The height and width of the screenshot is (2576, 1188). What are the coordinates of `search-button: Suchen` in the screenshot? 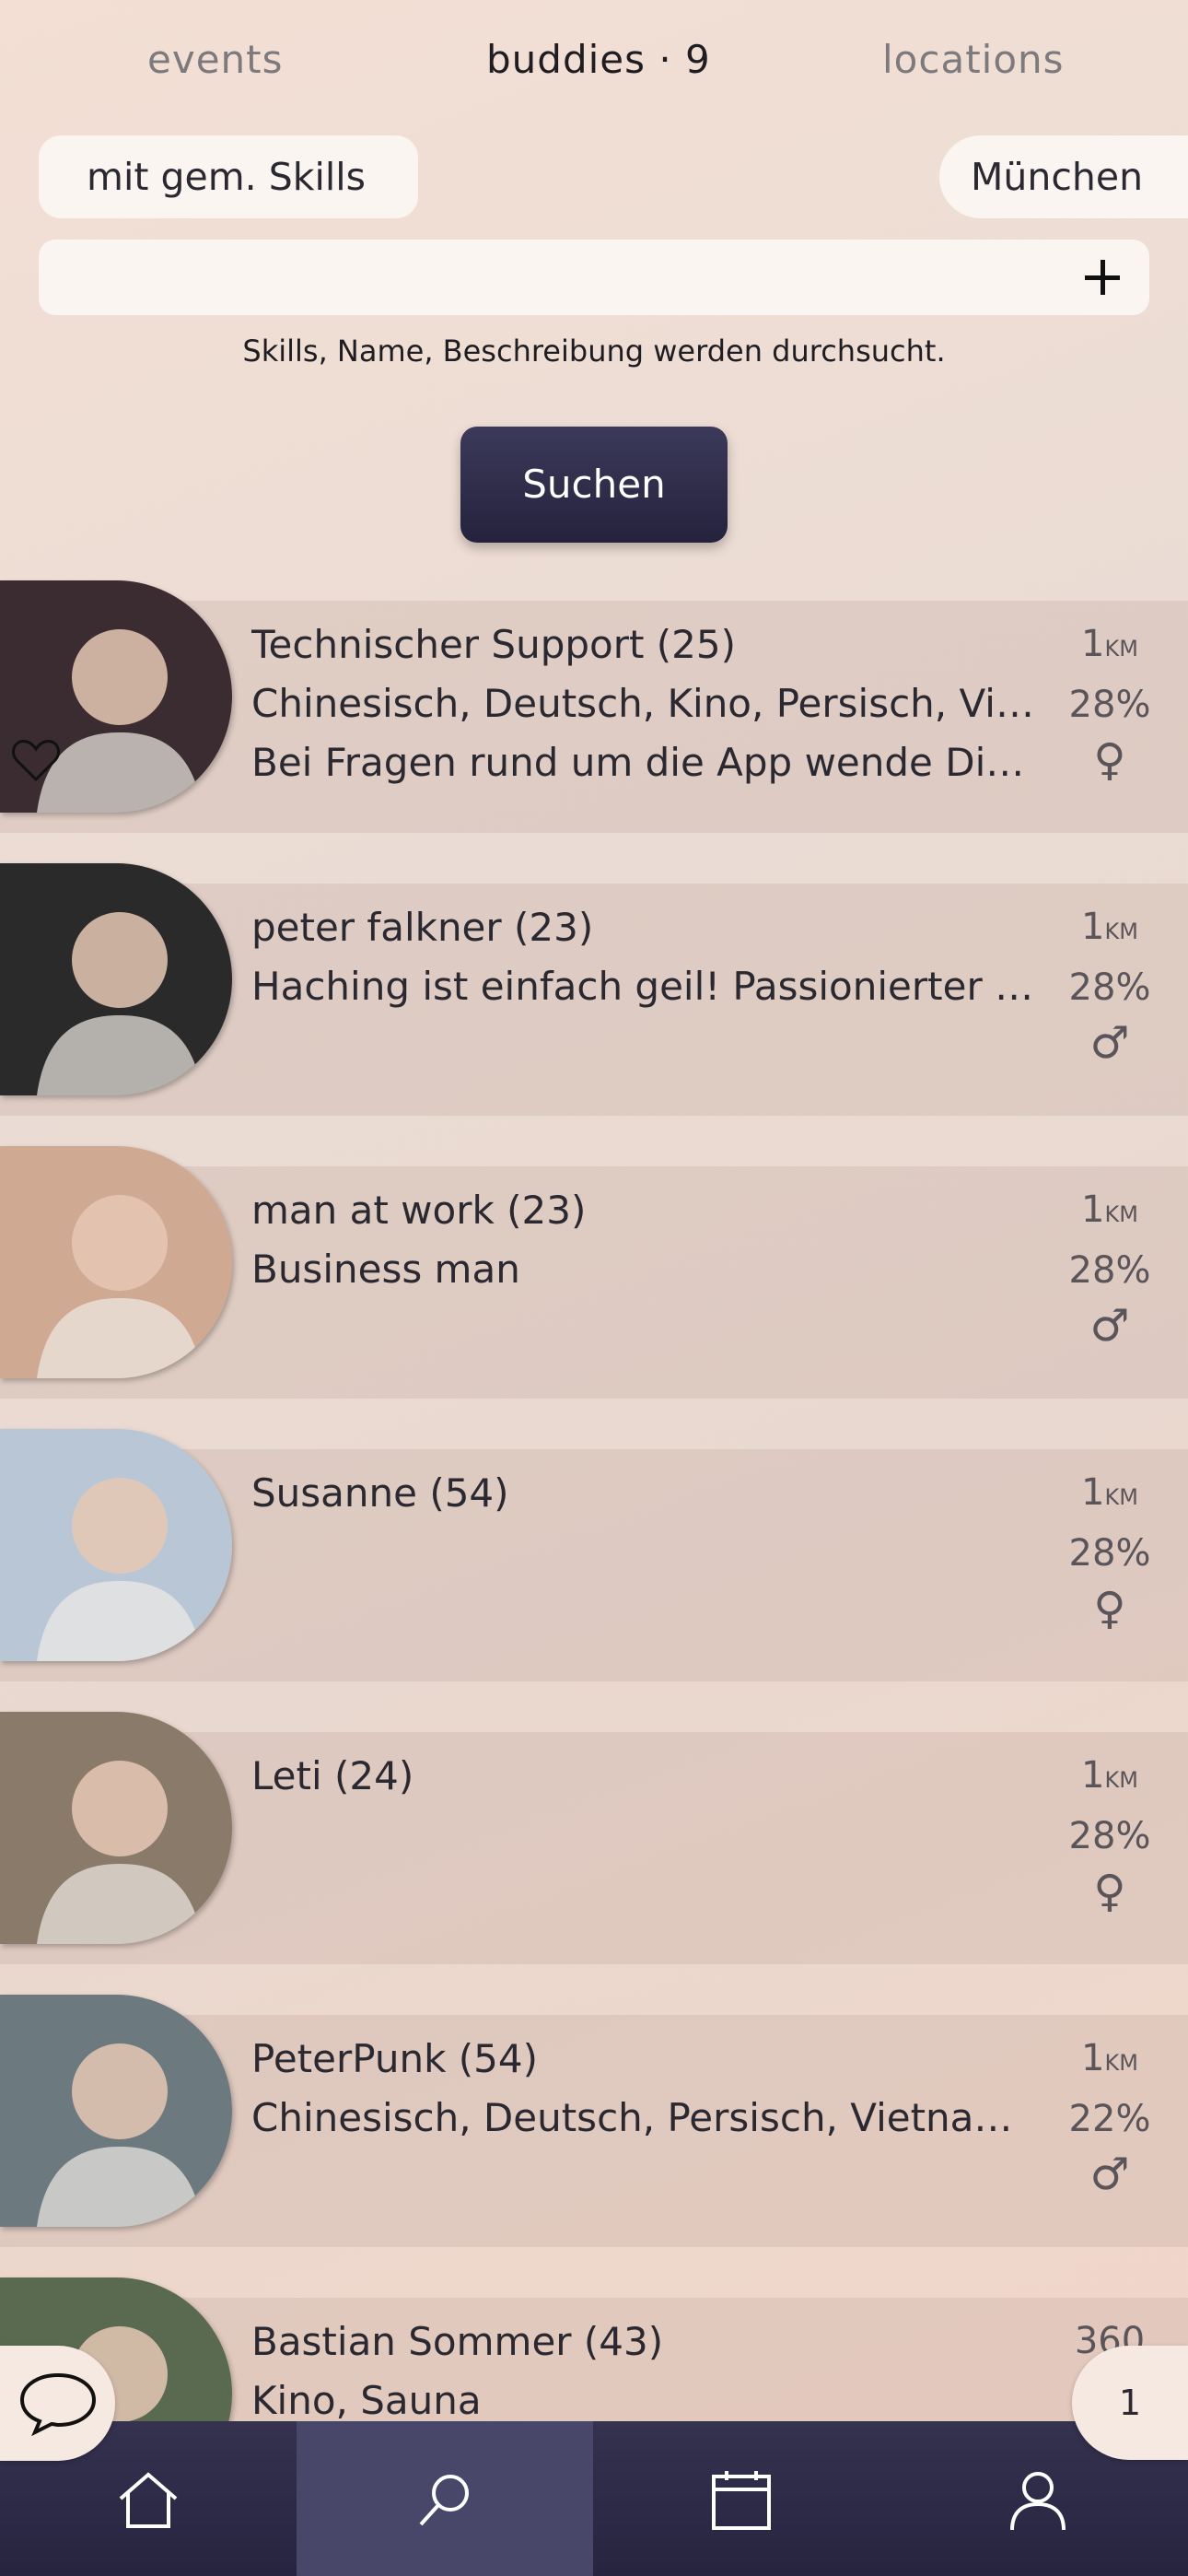 It's located at (594, 485).